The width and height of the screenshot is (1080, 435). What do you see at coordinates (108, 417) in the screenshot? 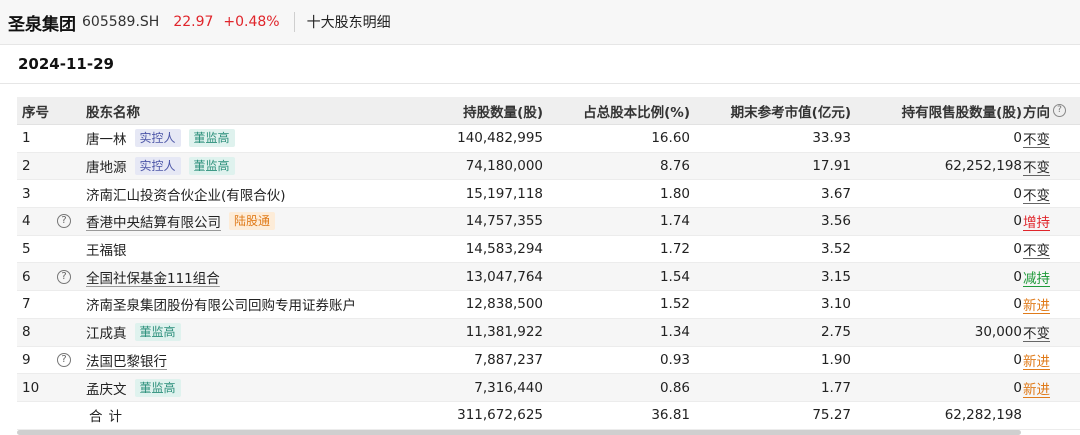
I see `total-label: 合计` at bounding box center [108, 417].